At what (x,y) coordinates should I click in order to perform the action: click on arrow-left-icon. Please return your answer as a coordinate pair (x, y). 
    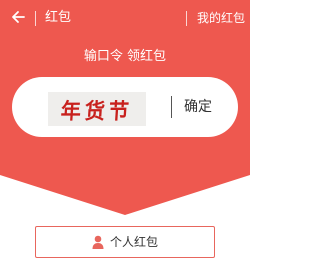
    Looking at the image, I should click on (18, 18).